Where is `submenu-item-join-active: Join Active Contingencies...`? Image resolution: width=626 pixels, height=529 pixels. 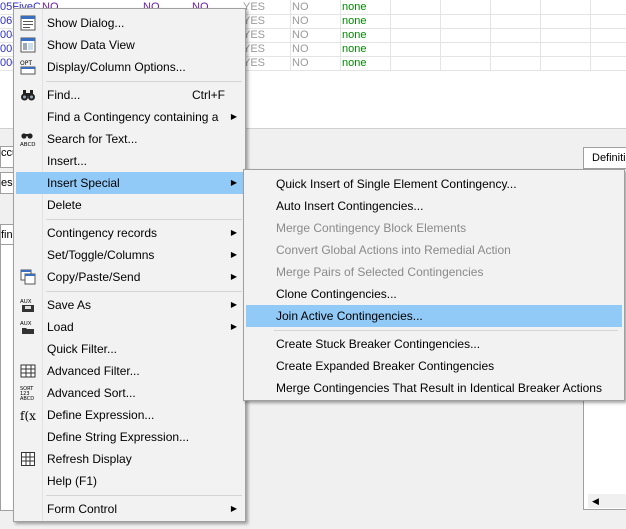 submenu-item-join-active: Join Active Contingencies... is located at coordinates (434, 316).